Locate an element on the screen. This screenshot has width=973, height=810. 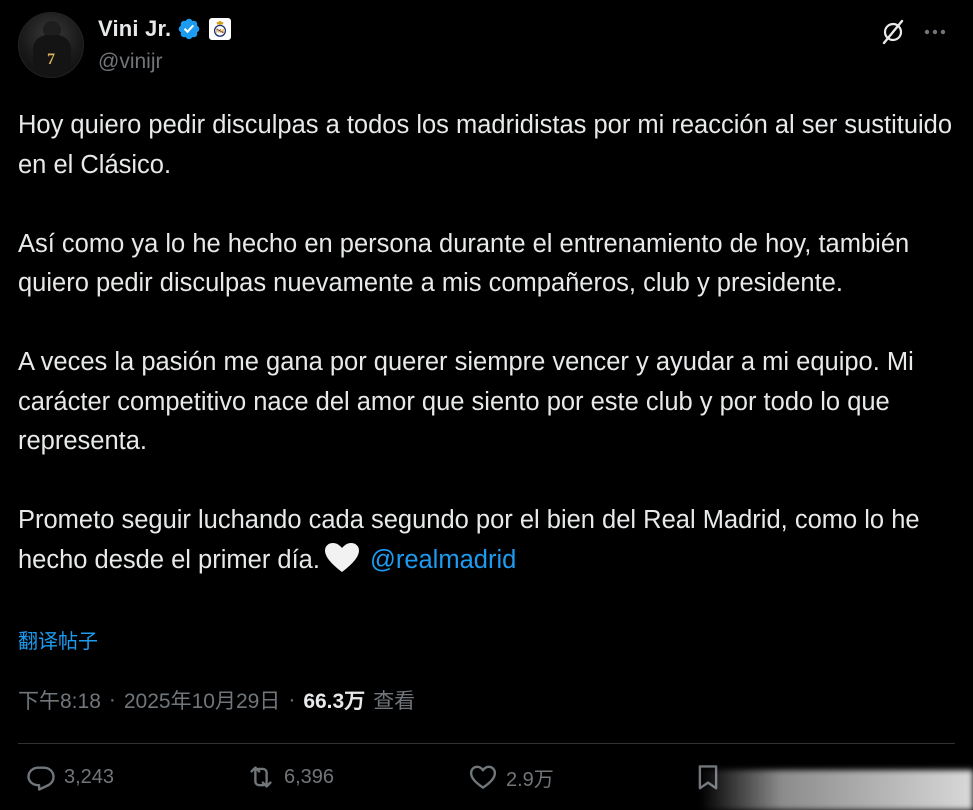
like-count: 2.9万 is located at coordinates (530, 779).